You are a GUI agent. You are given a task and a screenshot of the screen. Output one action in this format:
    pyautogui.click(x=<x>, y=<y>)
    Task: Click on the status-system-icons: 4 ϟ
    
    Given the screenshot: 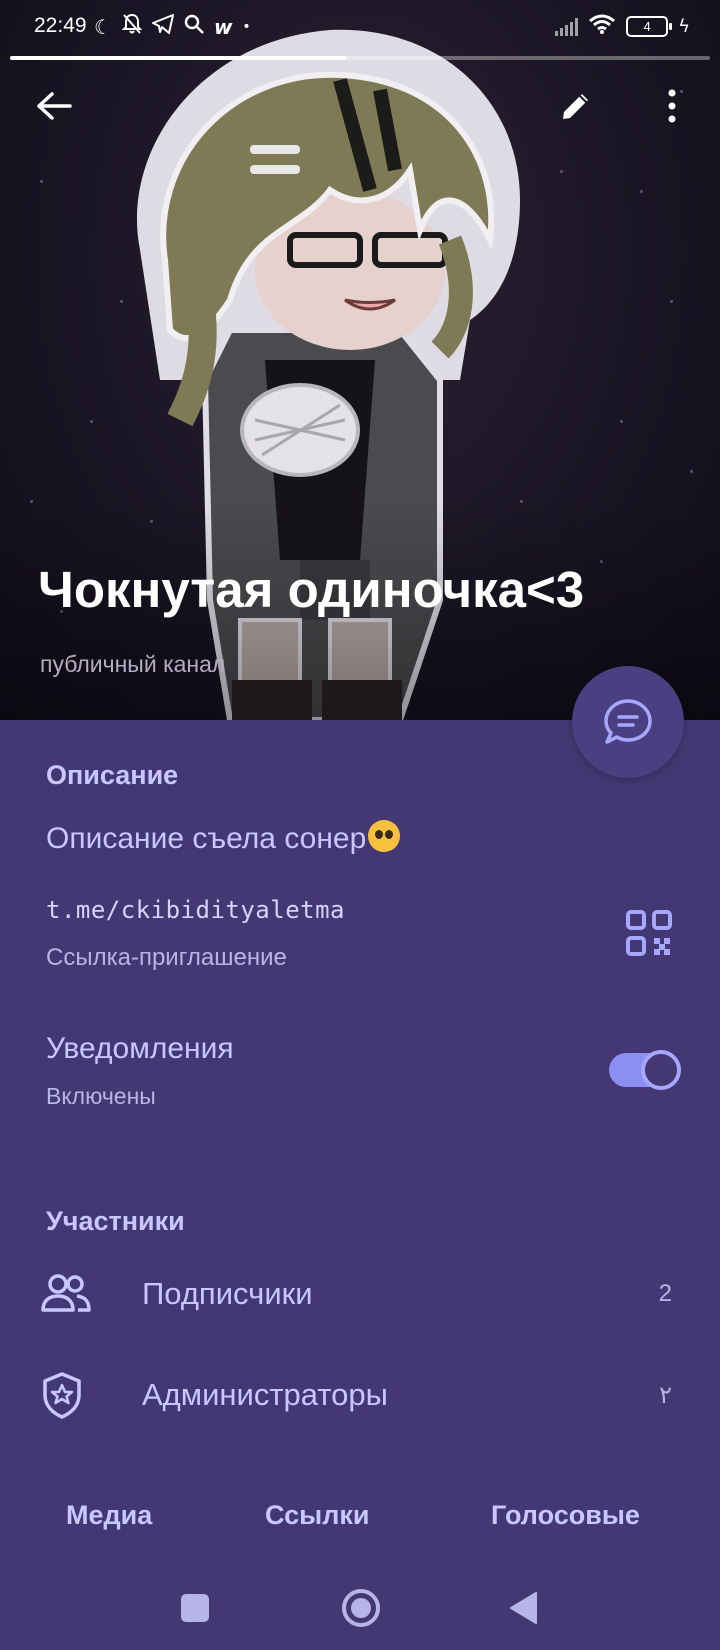 What is the action you would take?
    pyautogui.click(x=622, y=26)
    